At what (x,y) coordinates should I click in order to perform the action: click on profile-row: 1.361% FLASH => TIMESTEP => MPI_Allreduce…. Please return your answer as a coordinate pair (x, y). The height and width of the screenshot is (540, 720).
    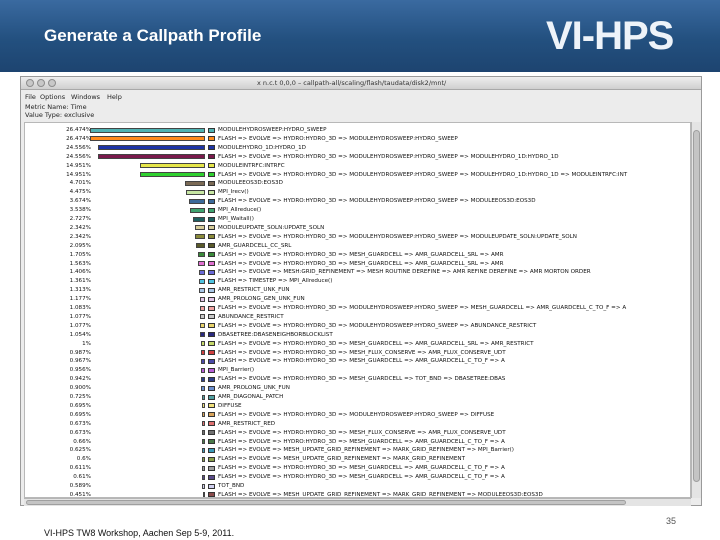
    Looking at the image, I should click on (357, 281).